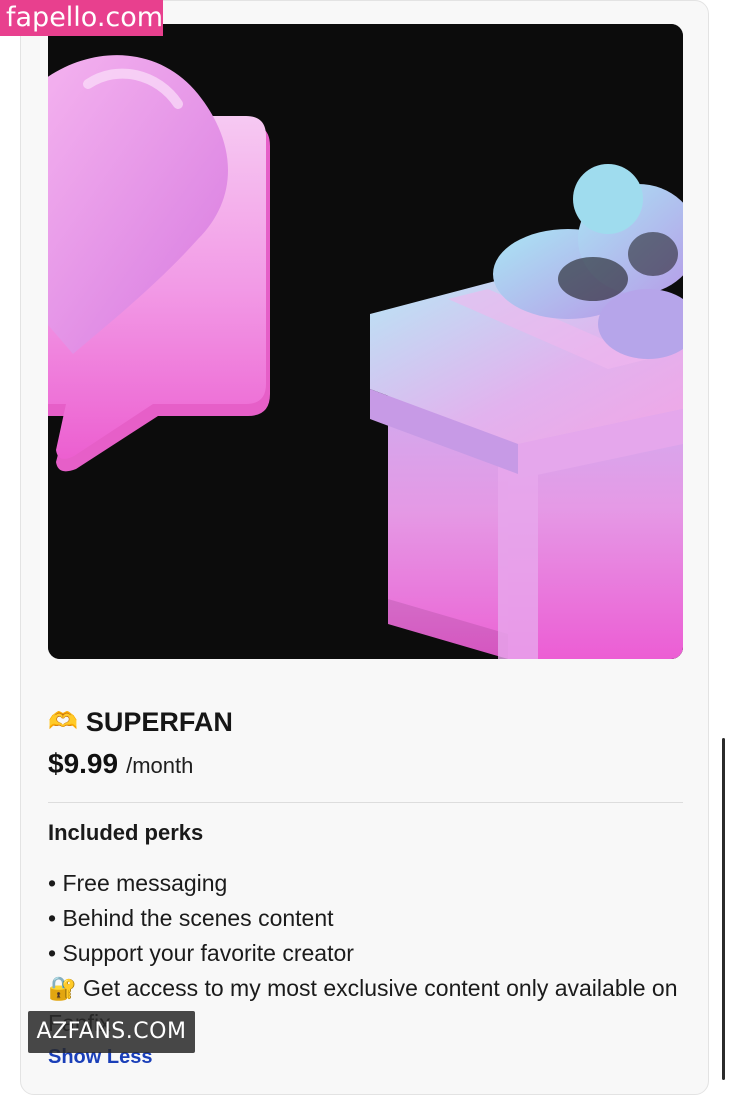  I want to click on tier-period: /month, so click(160, 765).